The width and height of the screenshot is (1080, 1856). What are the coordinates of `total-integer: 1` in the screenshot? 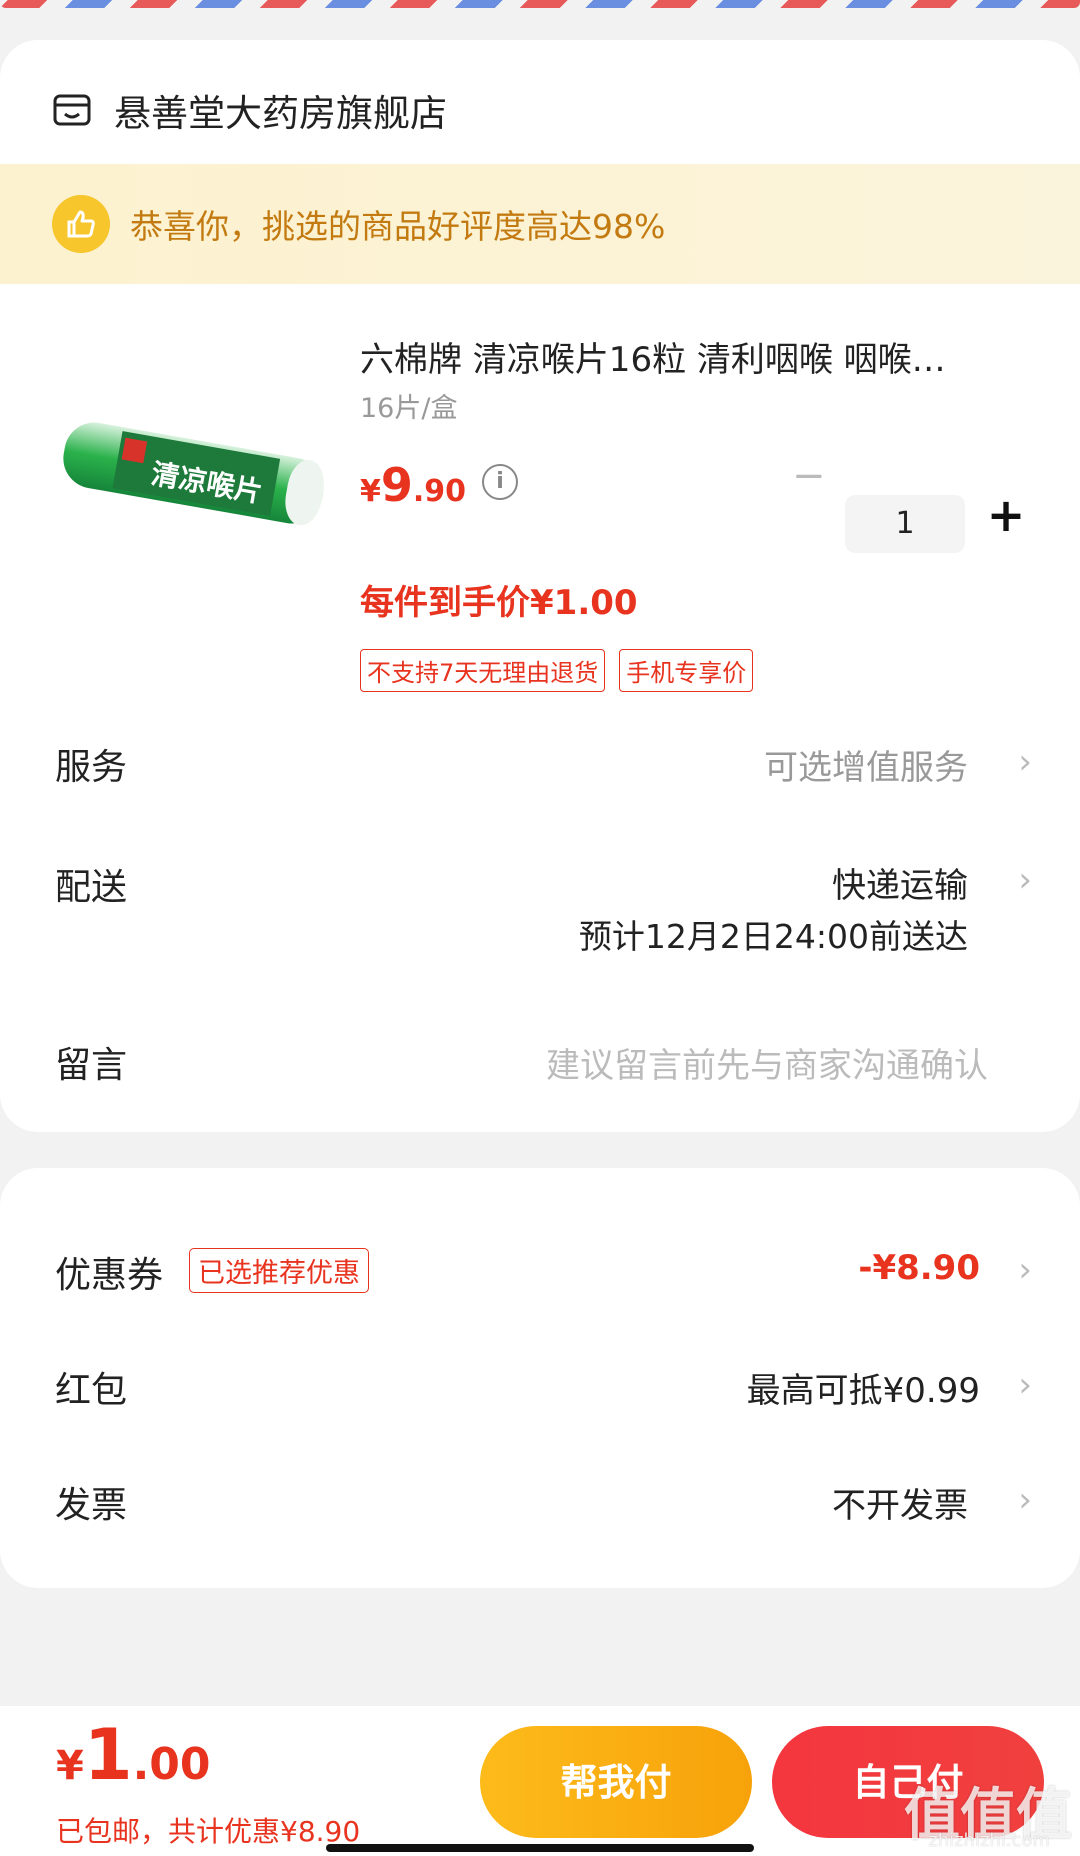 It's located at (108, 1755).